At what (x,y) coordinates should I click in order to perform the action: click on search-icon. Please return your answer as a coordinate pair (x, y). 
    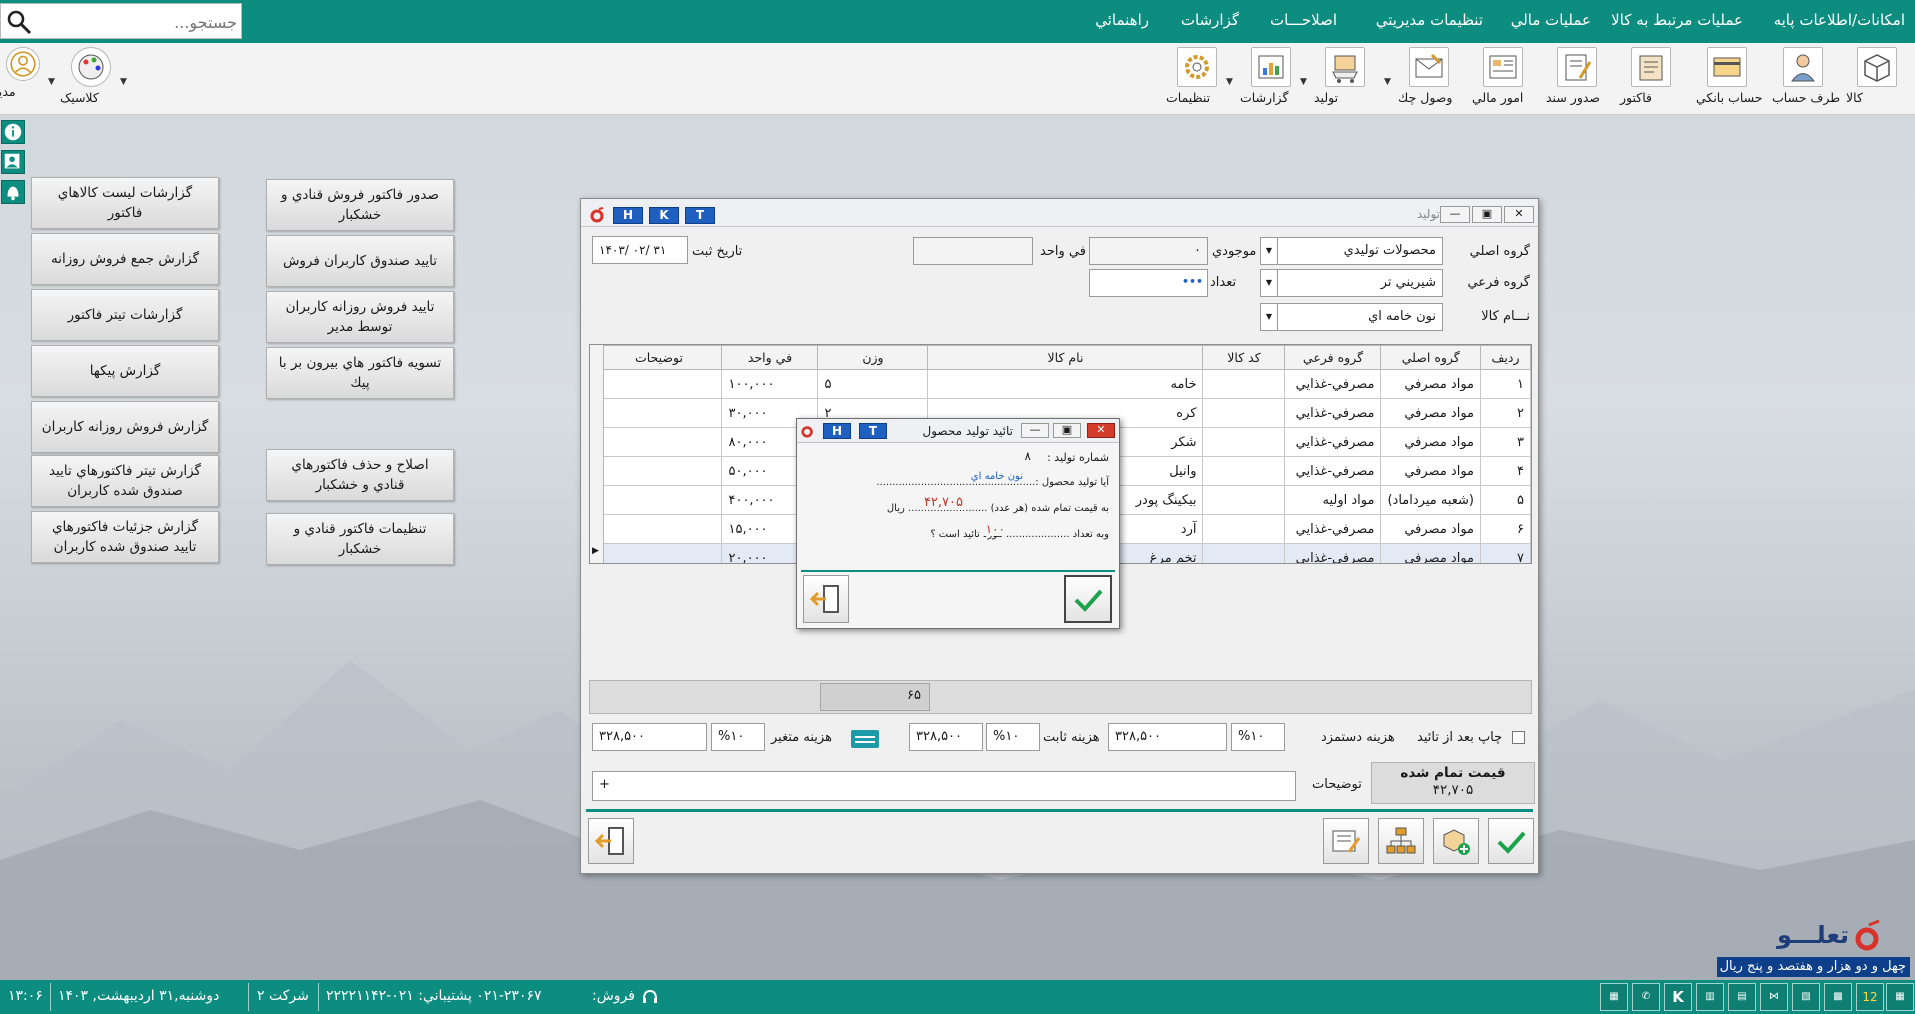
    Looking at the image, I should click on (19, 22).